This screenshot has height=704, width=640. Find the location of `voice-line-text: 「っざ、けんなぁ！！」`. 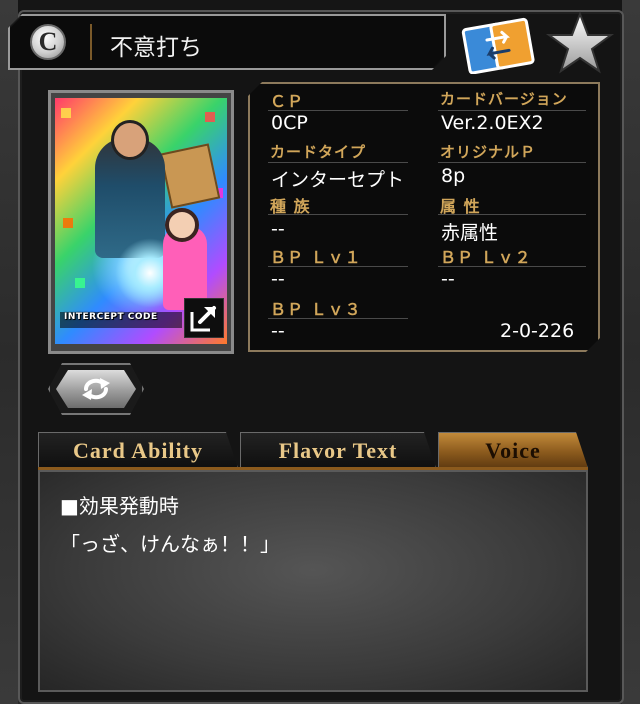

voice-line-text: 「っざ、けんなぁ！！」 is located at coordinates (170, 544).